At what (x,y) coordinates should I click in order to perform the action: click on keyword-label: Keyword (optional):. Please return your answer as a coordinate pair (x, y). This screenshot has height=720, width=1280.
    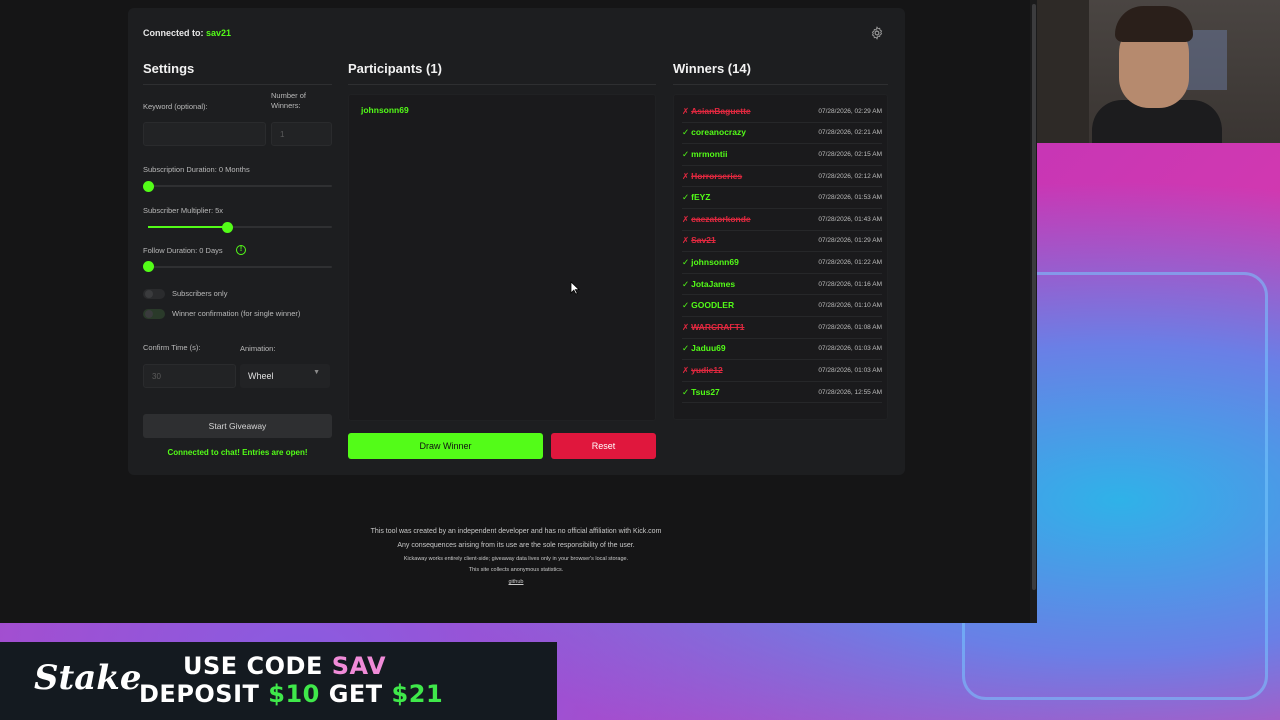
    Looking at the image, I should click on (175, 106).